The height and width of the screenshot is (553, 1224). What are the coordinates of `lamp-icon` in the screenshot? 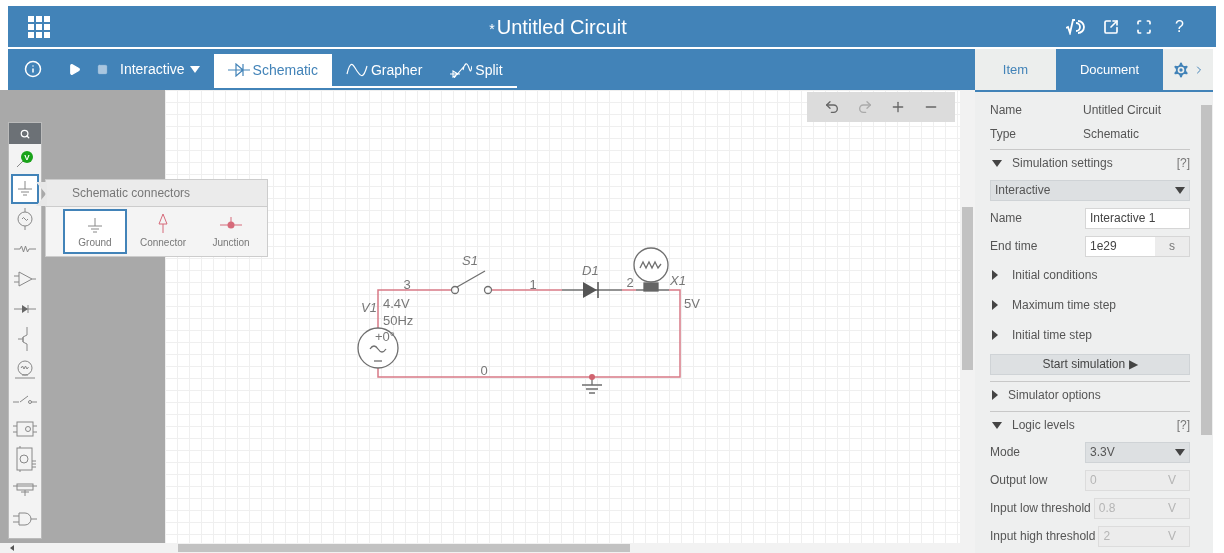 It's located at (25, 369).